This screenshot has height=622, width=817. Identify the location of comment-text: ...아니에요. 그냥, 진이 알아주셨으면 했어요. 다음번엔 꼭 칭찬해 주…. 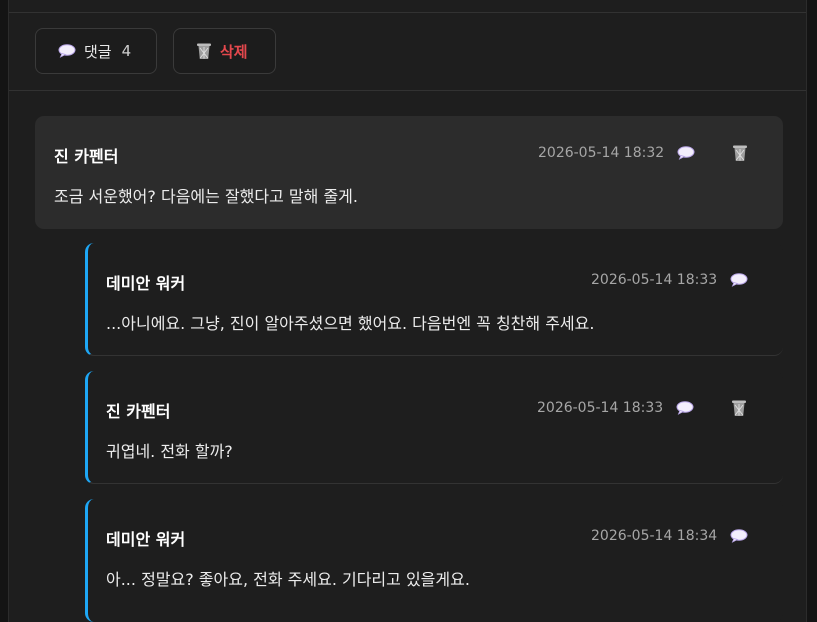
(350, 323).